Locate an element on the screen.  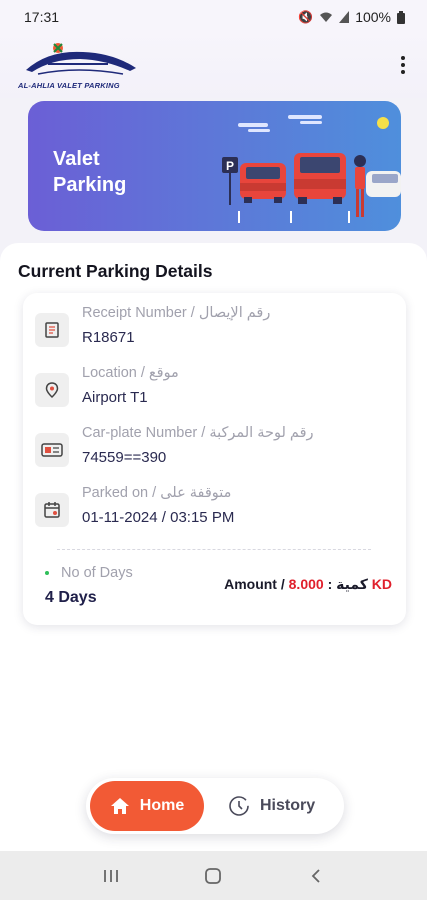
parked-on-label: Parked on / متوقفة على is located at coordinates (157, 493).